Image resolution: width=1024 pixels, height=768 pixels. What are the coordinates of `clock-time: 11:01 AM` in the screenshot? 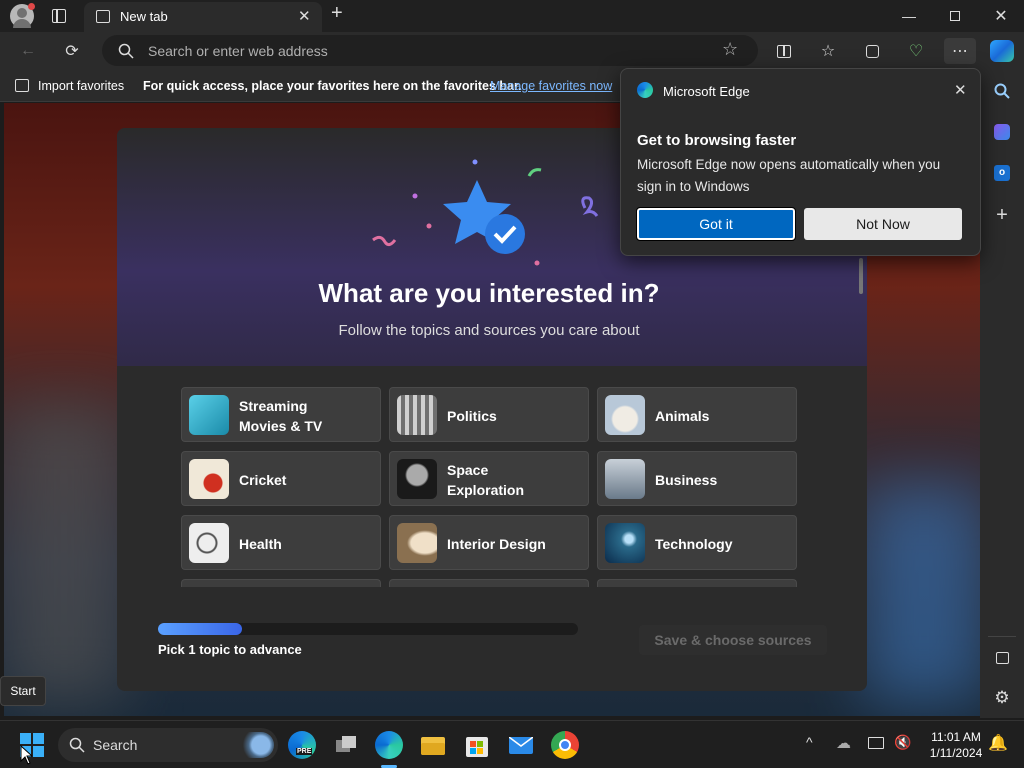 It's located at (956, 737).